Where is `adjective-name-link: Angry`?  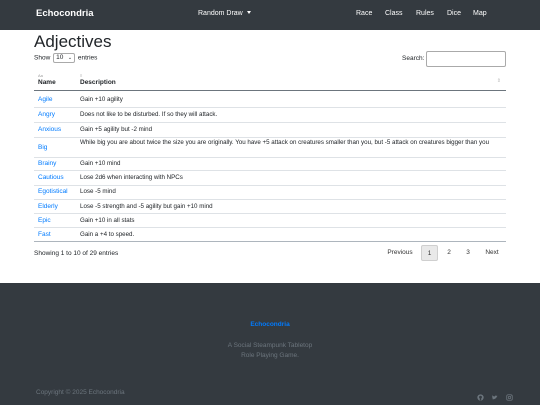 adjective-name-link: Angry is located at coordinates (46, 114).